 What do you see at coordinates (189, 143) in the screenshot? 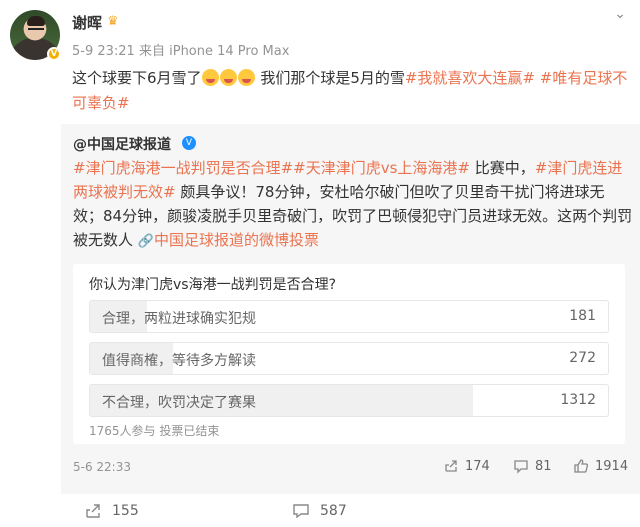
I see `verified-blue-icon: V` at bounding box center [189, 143].